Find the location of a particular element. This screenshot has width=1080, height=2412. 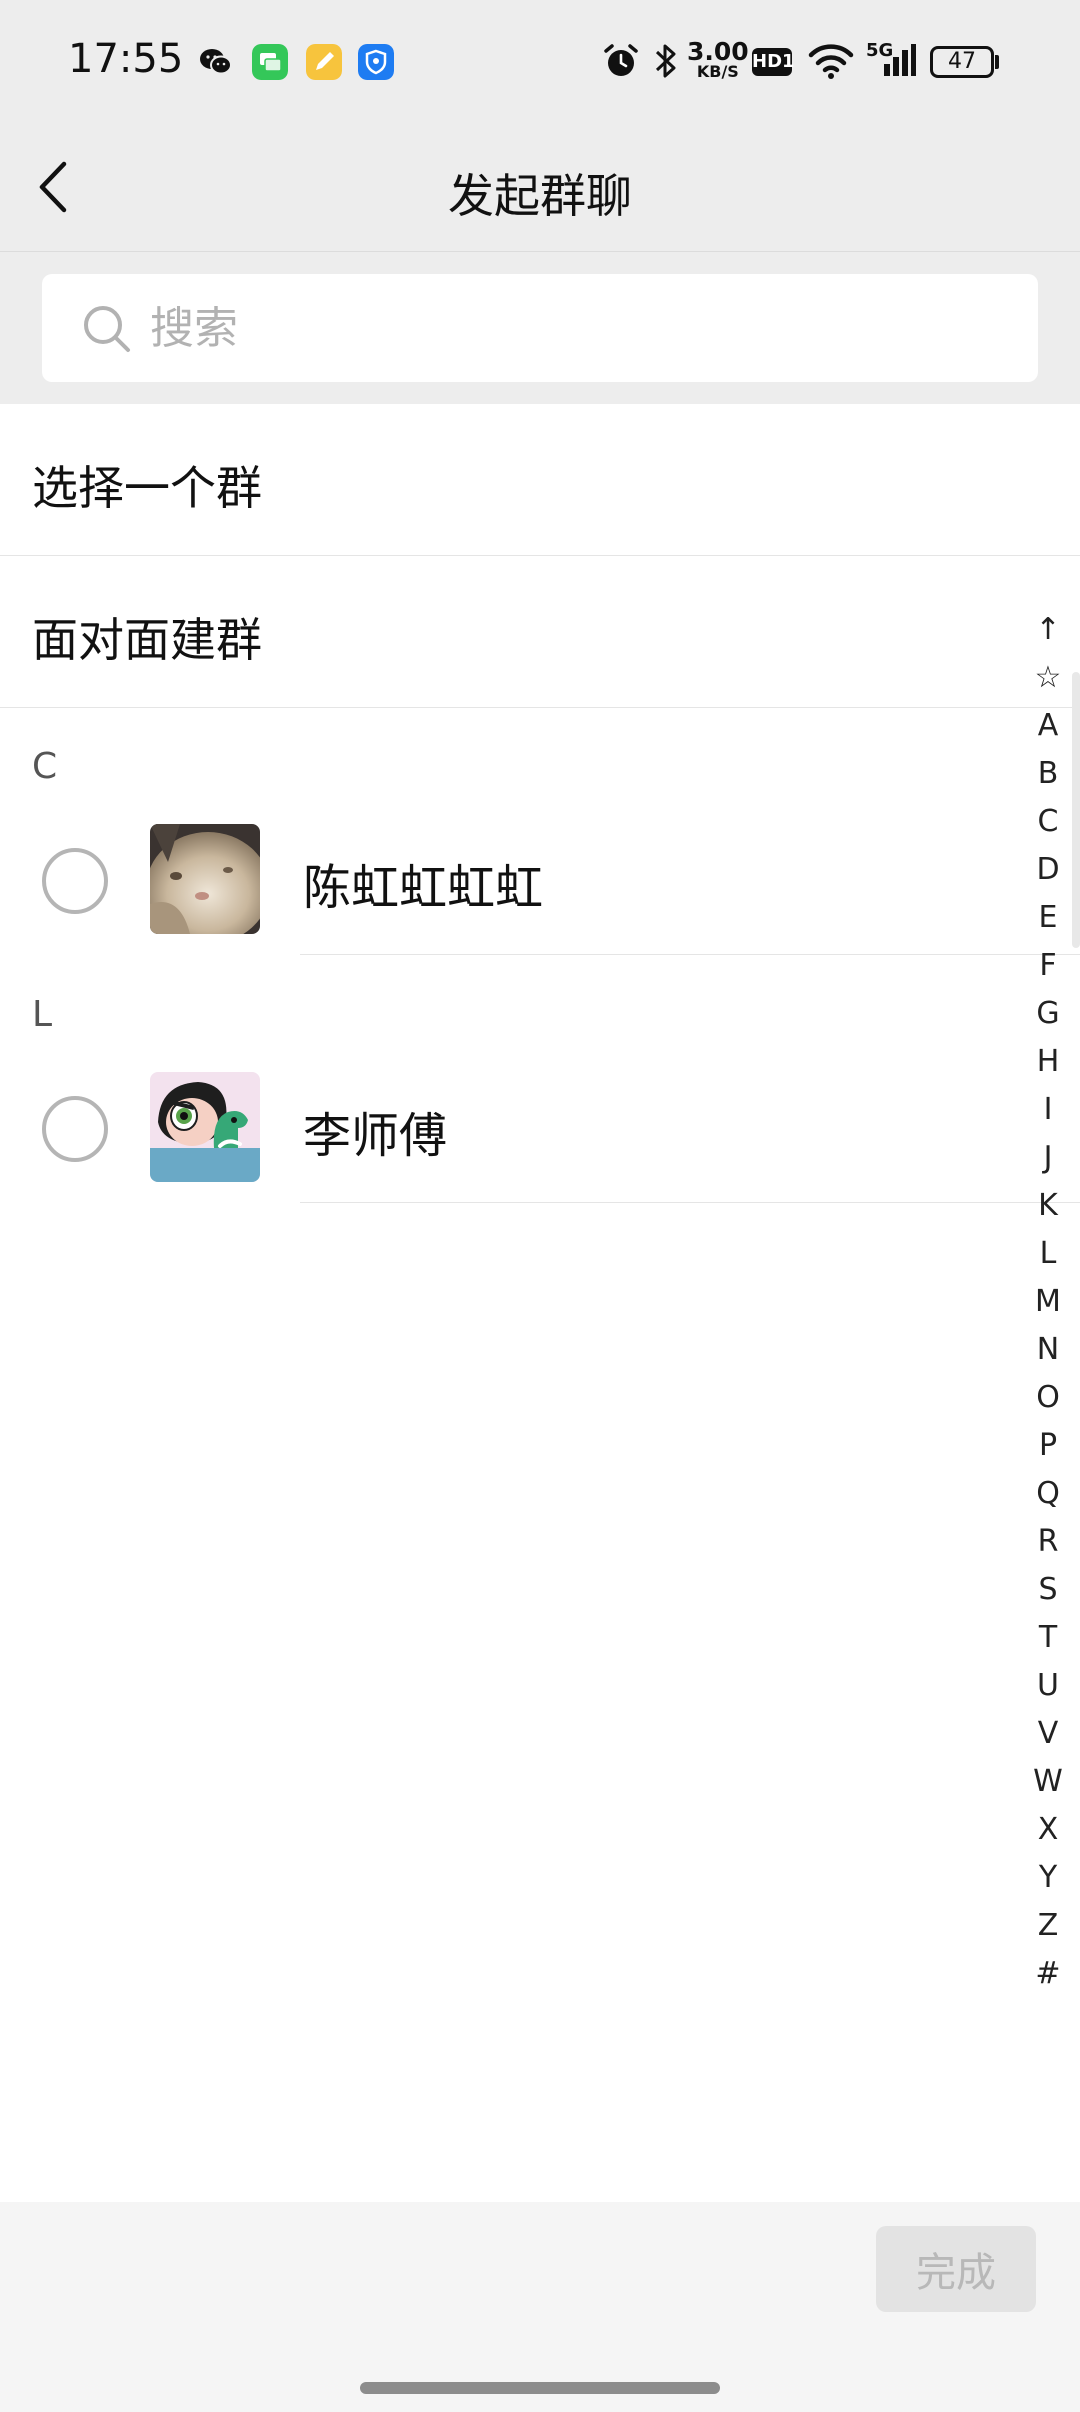

gesture-bar-area is located at coordinates (540, 2387).